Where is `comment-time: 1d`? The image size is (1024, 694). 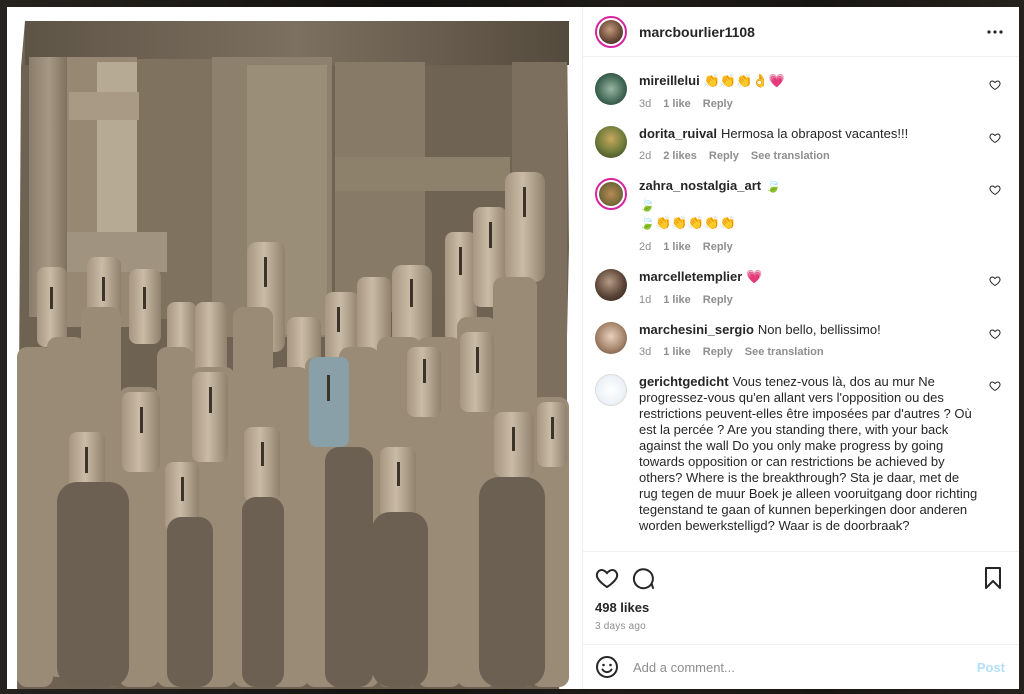
comment-time: 1d is located at coordinates (645, 300).